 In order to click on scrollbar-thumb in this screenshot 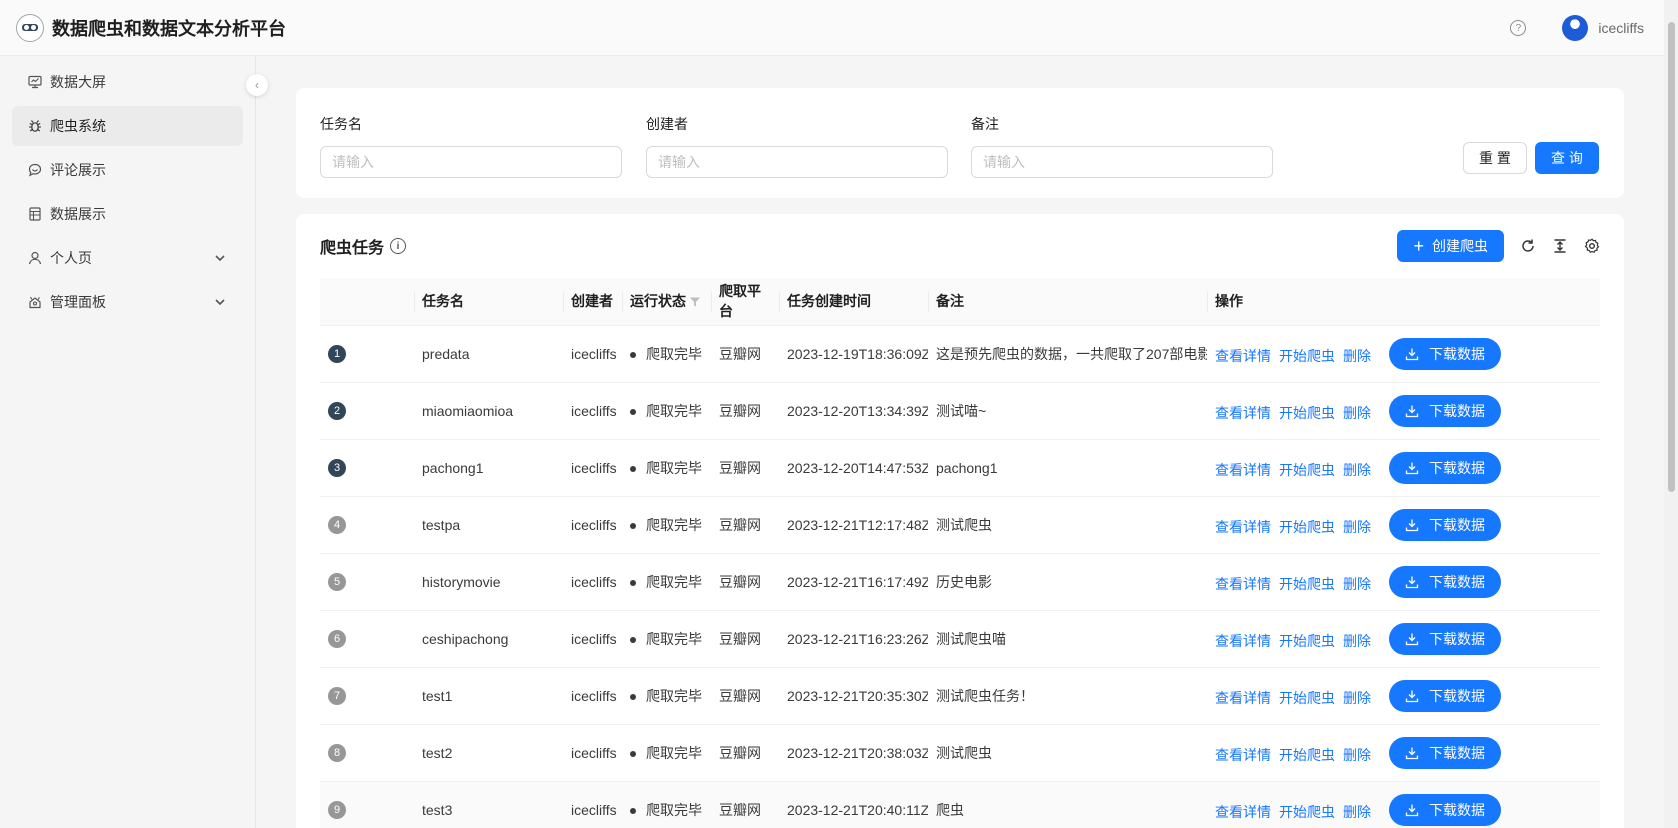, I will do `click(1671, 257)`.